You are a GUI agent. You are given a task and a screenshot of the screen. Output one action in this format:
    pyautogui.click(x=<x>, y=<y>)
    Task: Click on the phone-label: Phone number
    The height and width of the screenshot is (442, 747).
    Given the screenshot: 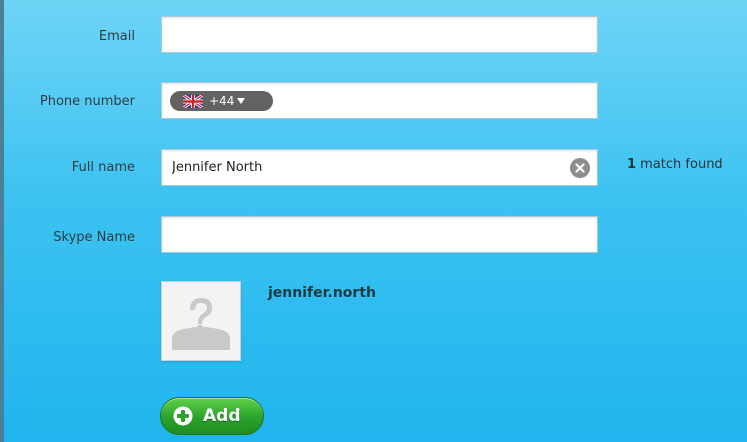 What is the action you would take?
    pyautogui.click(x=87, y=101)
    